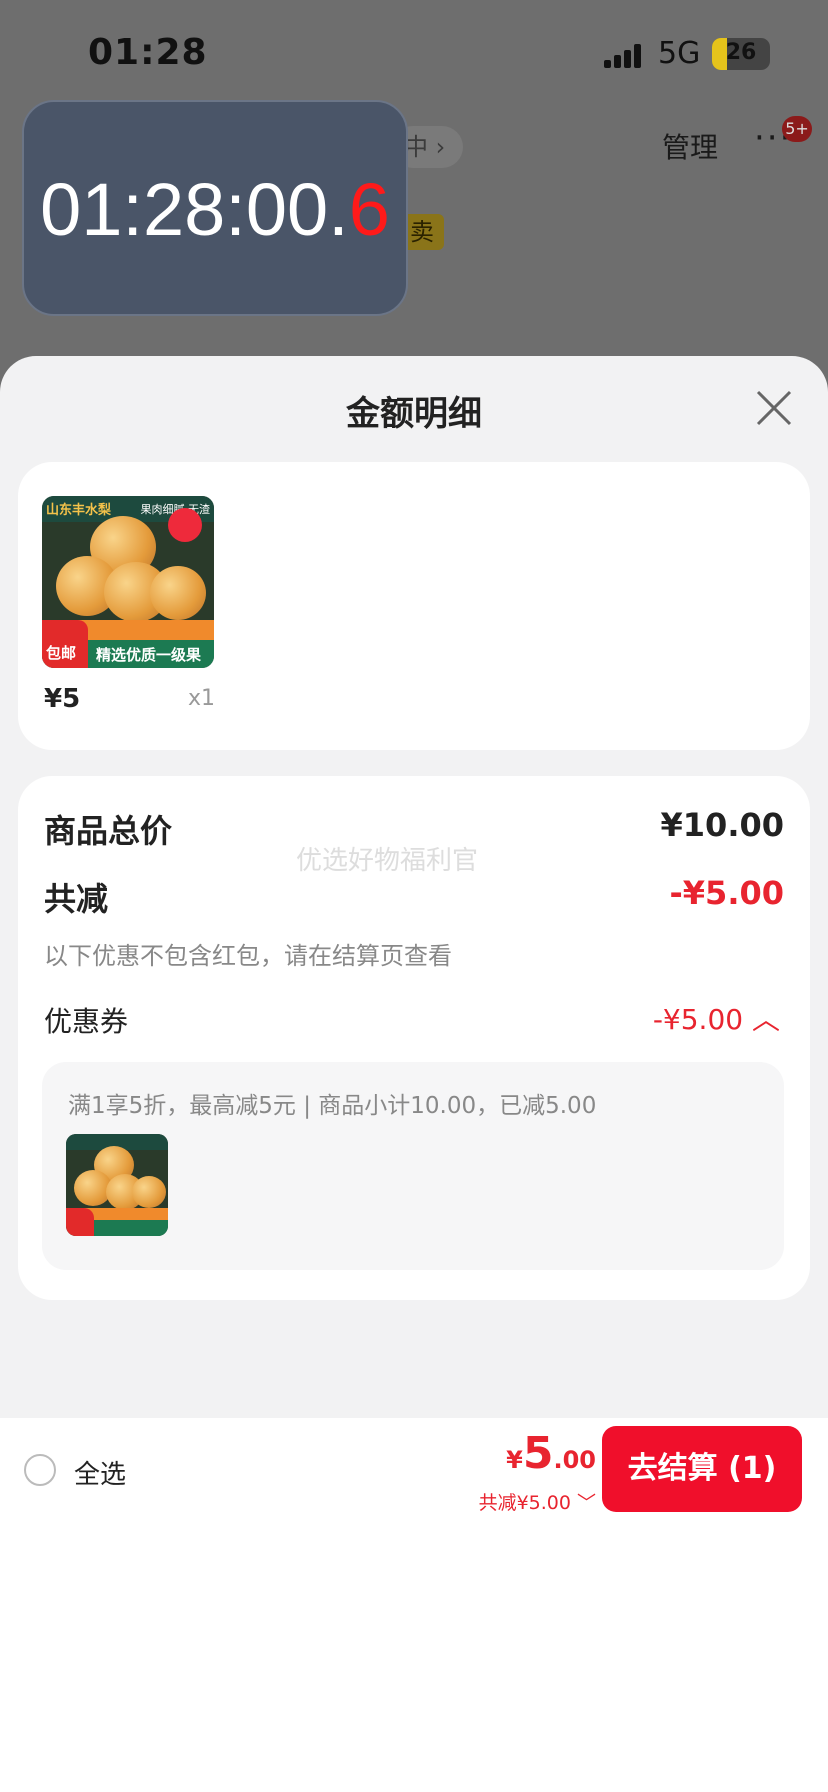 Image resolution: width=828 pixels, height=1792 pixels. What do you see at coordinates (62, 699) in the screenshot?
I see `item-price: ¥5` at bounding box center [62, 699].